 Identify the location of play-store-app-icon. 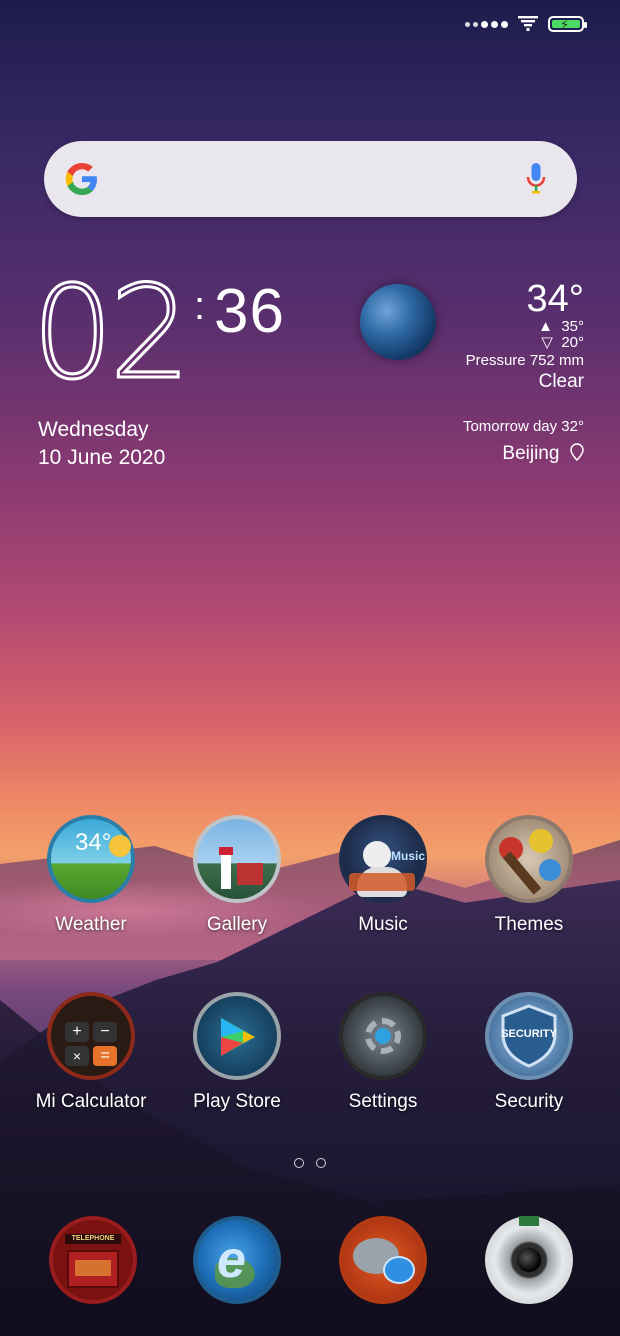
(237, 1036).